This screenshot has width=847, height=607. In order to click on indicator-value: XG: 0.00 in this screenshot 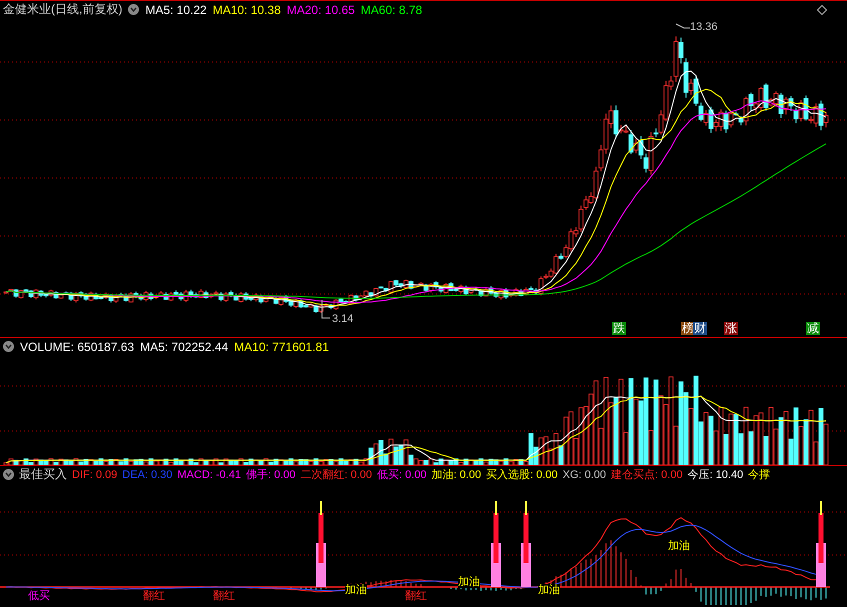, I will do `click(584, 474)`.